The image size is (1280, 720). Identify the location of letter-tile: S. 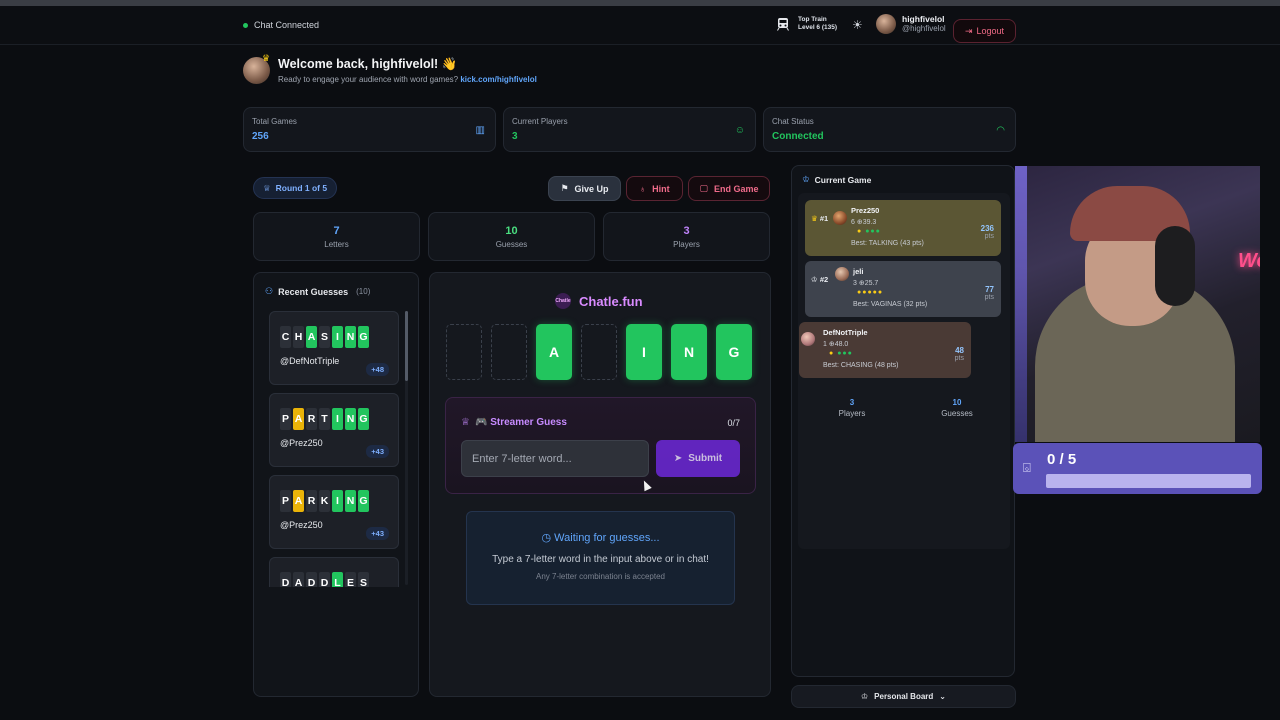
(363, 579).